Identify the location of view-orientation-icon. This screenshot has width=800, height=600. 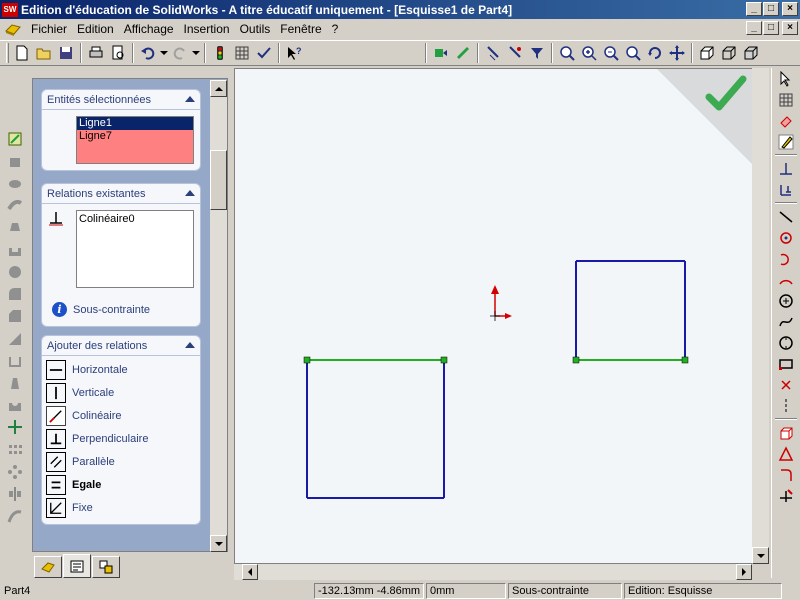
(707, 53).